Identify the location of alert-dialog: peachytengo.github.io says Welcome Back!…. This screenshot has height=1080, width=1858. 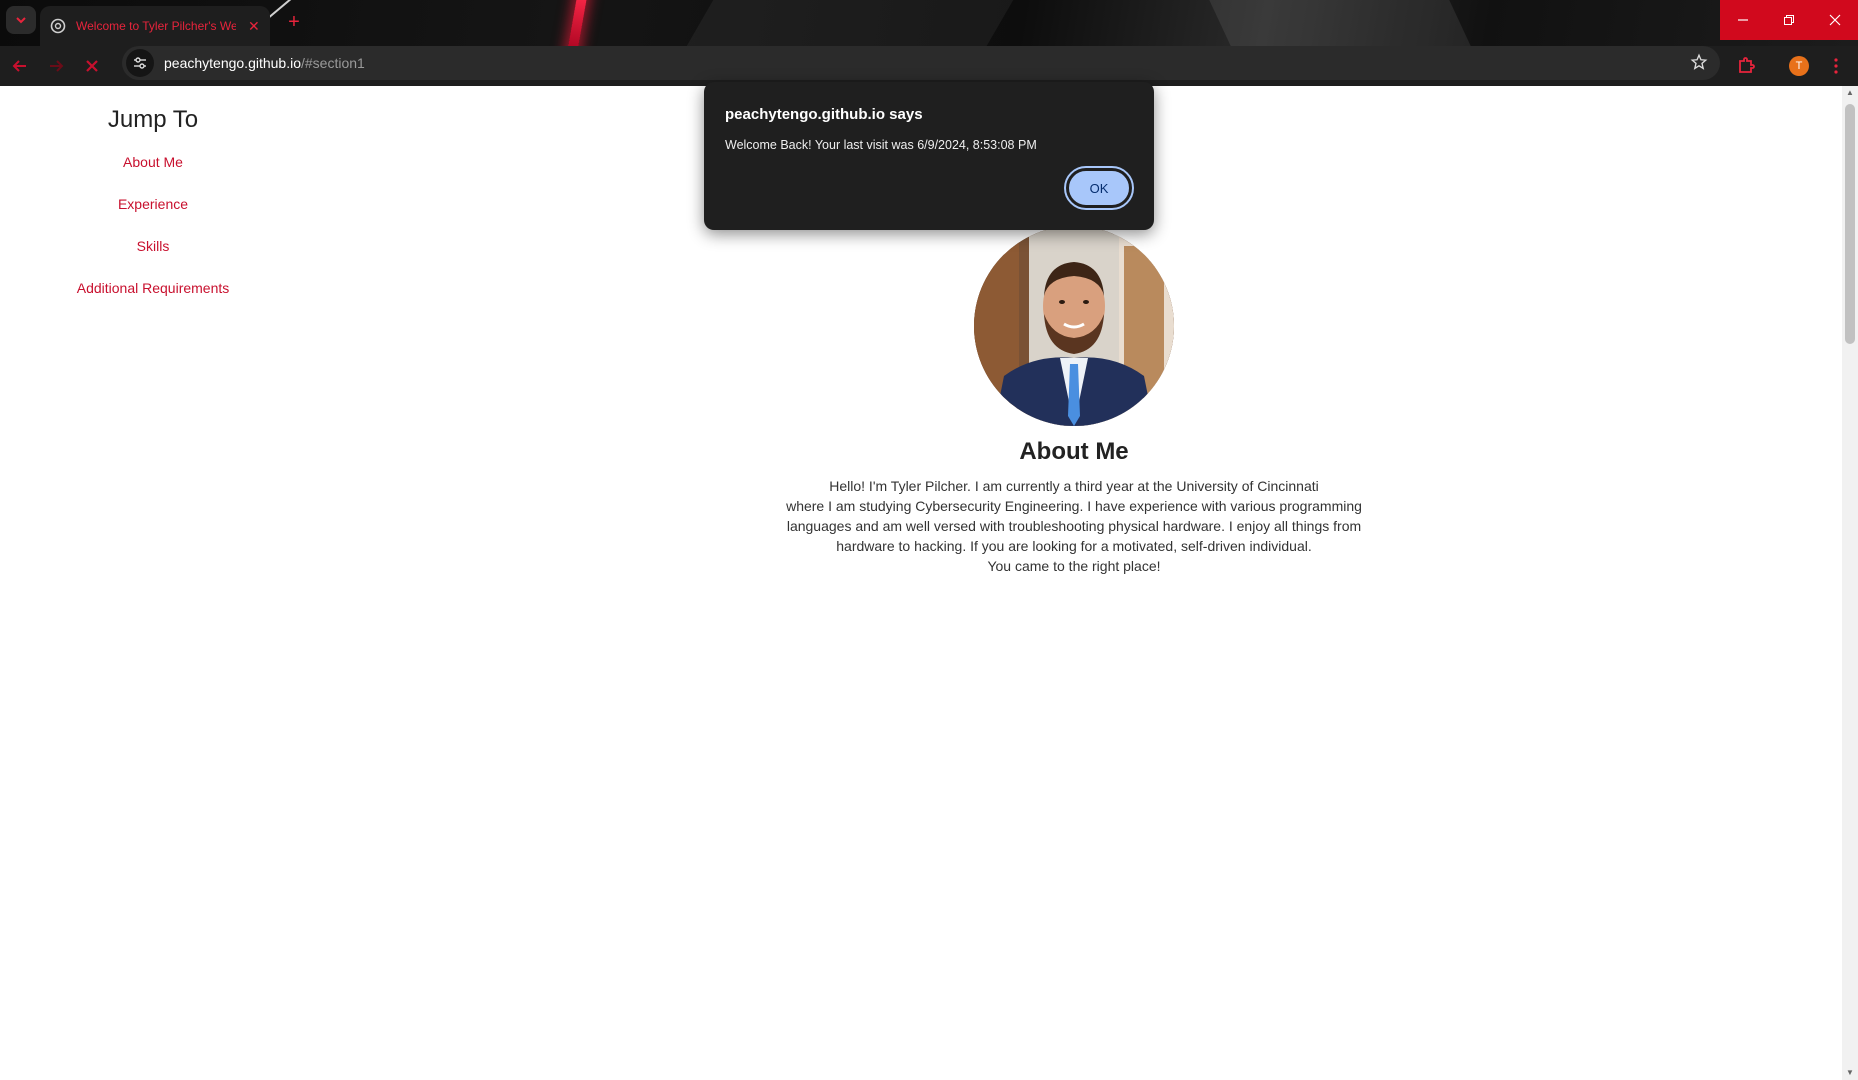
(929, 156).